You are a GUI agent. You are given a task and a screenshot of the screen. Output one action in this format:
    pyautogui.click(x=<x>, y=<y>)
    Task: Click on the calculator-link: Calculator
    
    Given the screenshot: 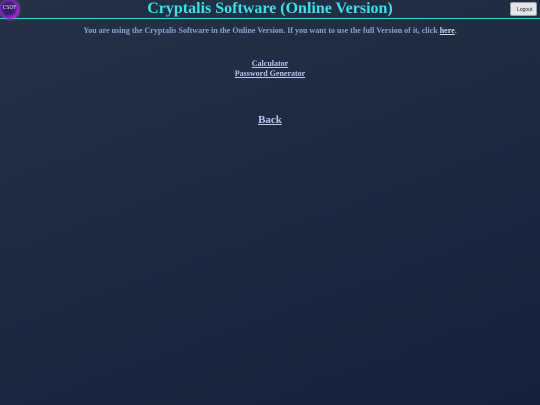 What is the action you would take?
    pyautogui.click(x=270, y=64)
    